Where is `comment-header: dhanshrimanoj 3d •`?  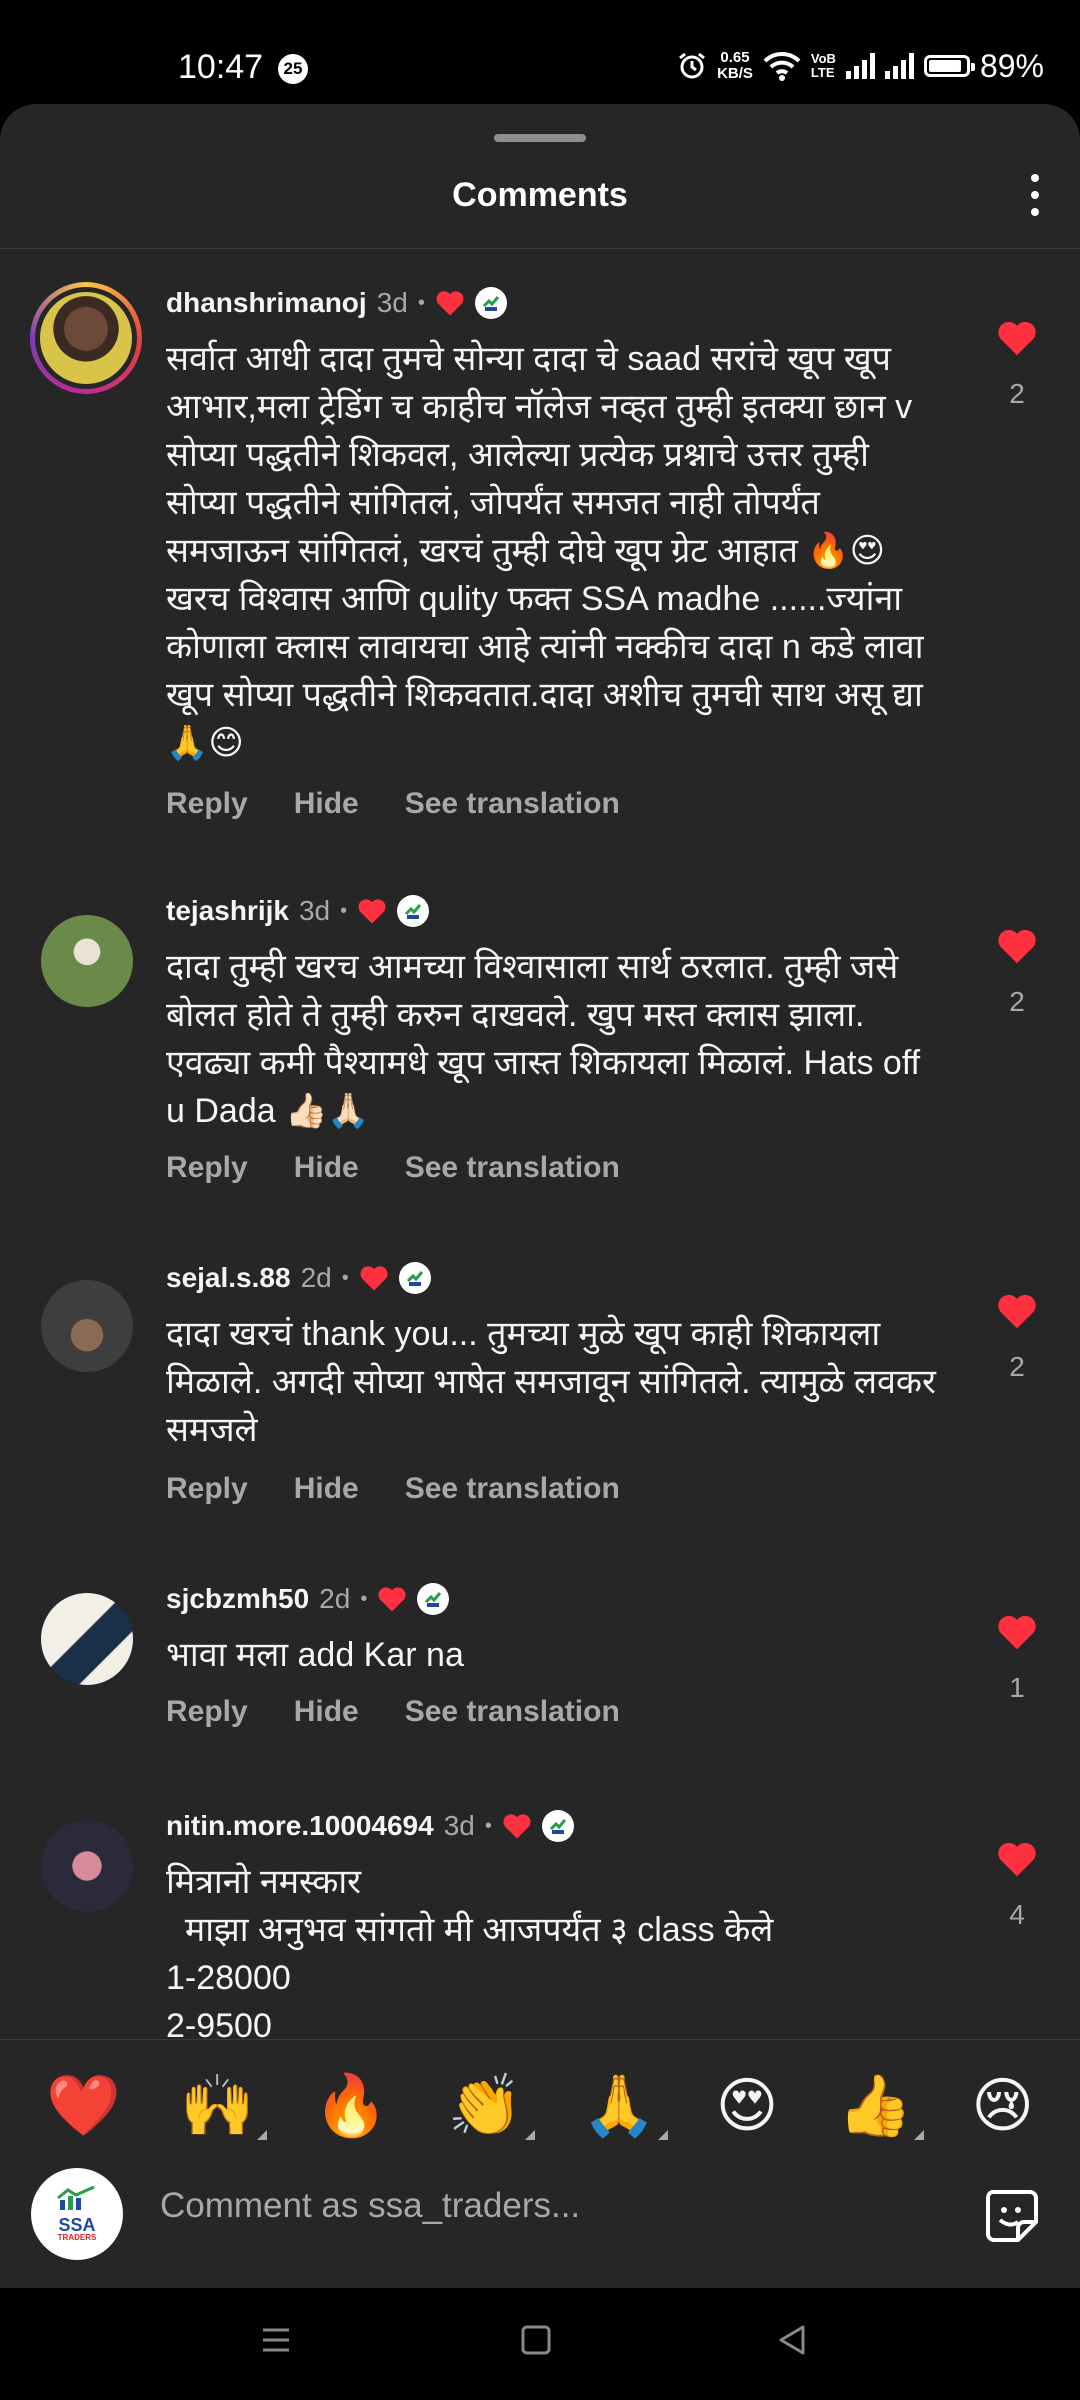 comment-header: dhanshrimanoj 3d • is located at coordinates (336, 303).